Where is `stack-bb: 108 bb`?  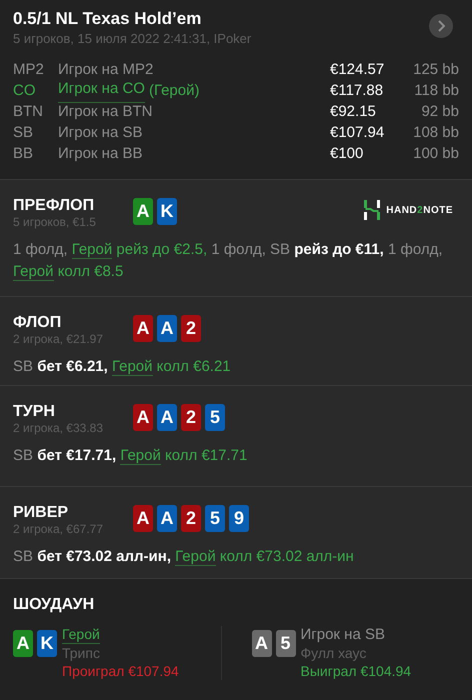
stack-bb: 108 bb is located at coordinates (435, 133).